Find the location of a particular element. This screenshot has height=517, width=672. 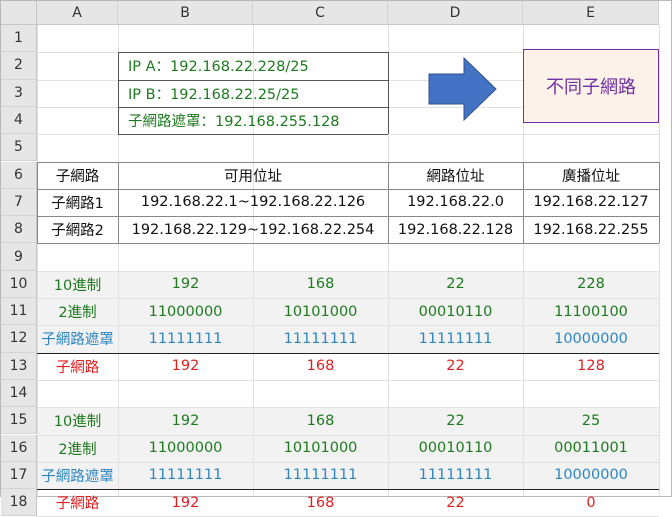

table-cell: 子網路2 is located at coordinates (77, 231).